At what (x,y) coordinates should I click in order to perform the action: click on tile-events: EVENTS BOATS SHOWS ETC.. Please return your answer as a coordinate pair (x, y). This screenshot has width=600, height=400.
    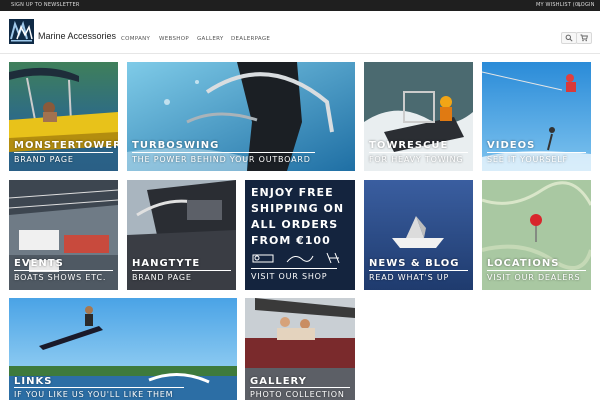
    Looking at the image, I should click on (63, 235).